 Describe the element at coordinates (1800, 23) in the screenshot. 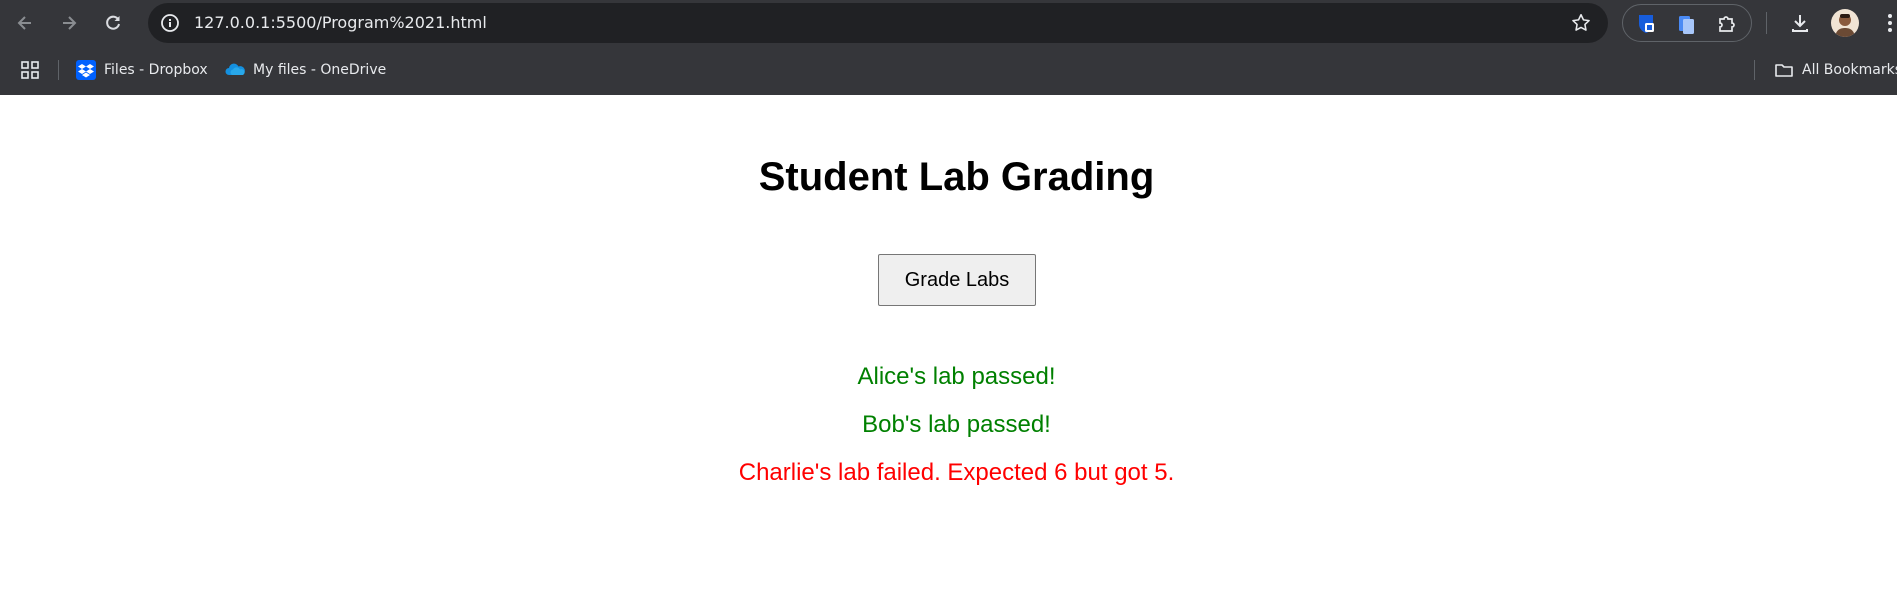

I see `download-icon` at that location.